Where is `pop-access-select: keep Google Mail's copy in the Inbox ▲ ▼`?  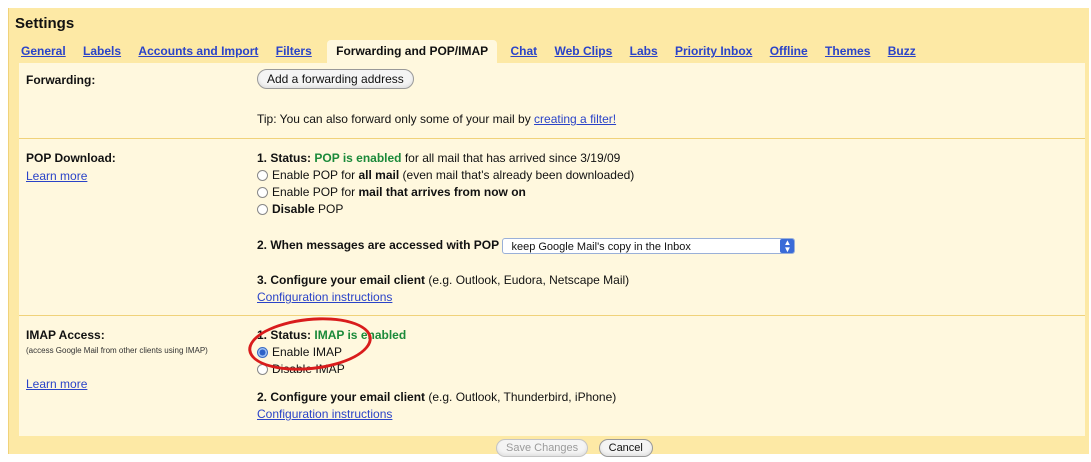
pop-access-select: keep Google Mail's copy in the Inbox ▲ ▼ is located at coordinates (649, 246).